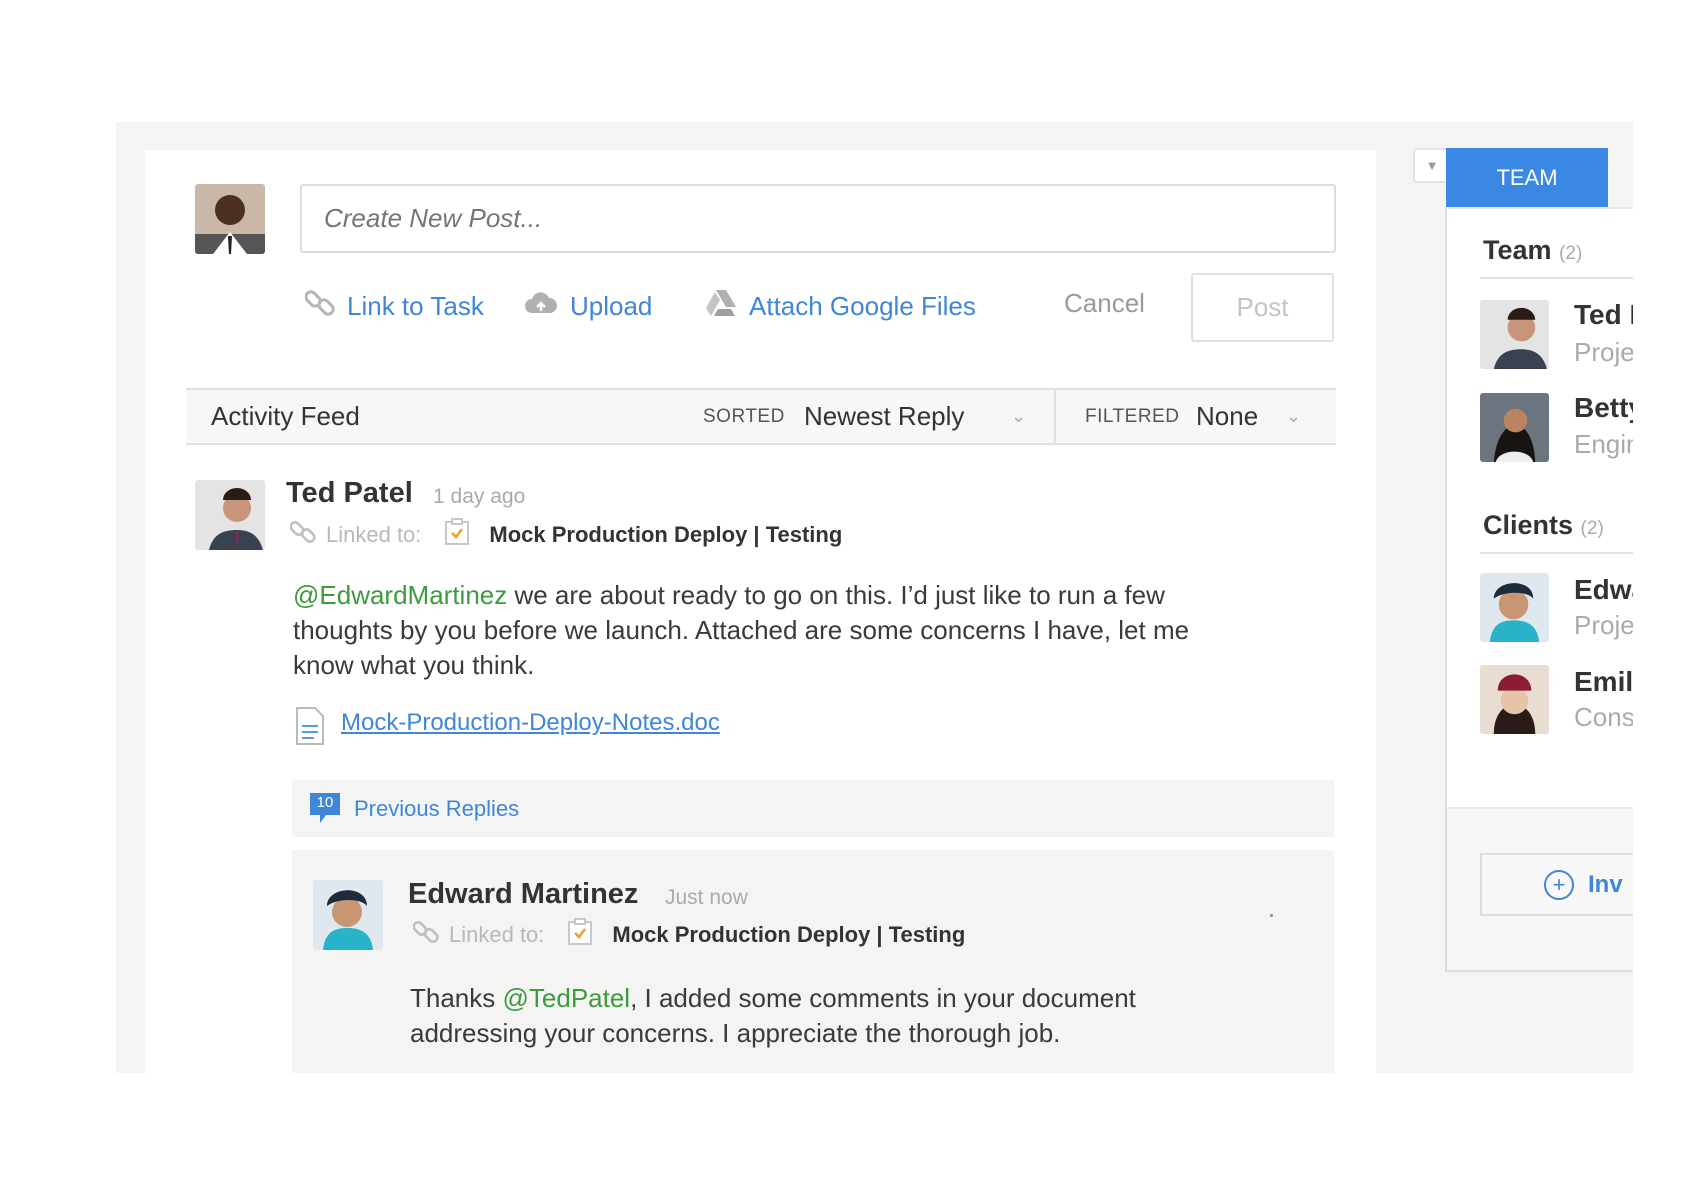  I want to click on sort-dropdown: Newest Reply, so click(884, 416).